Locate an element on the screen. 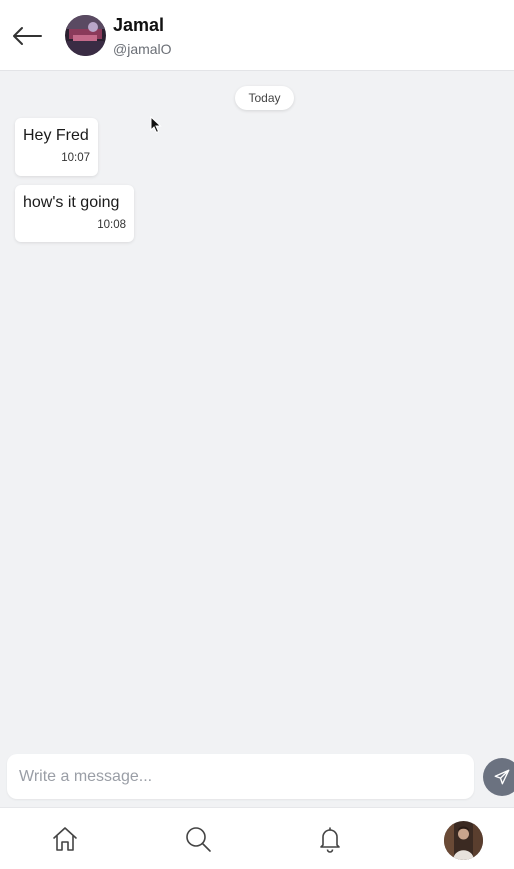 This screenshot has width=514, height=869. paper-plane-icon is located at coordinates (502, 777).